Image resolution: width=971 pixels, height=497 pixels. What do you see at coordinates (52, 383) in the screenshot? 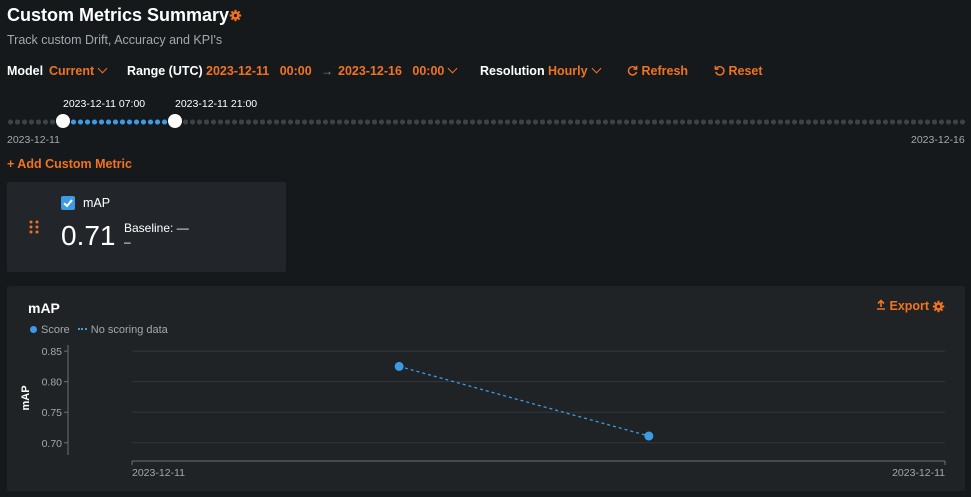
I see `y-tick-label: 0.80` at bounding box center [52, 383].